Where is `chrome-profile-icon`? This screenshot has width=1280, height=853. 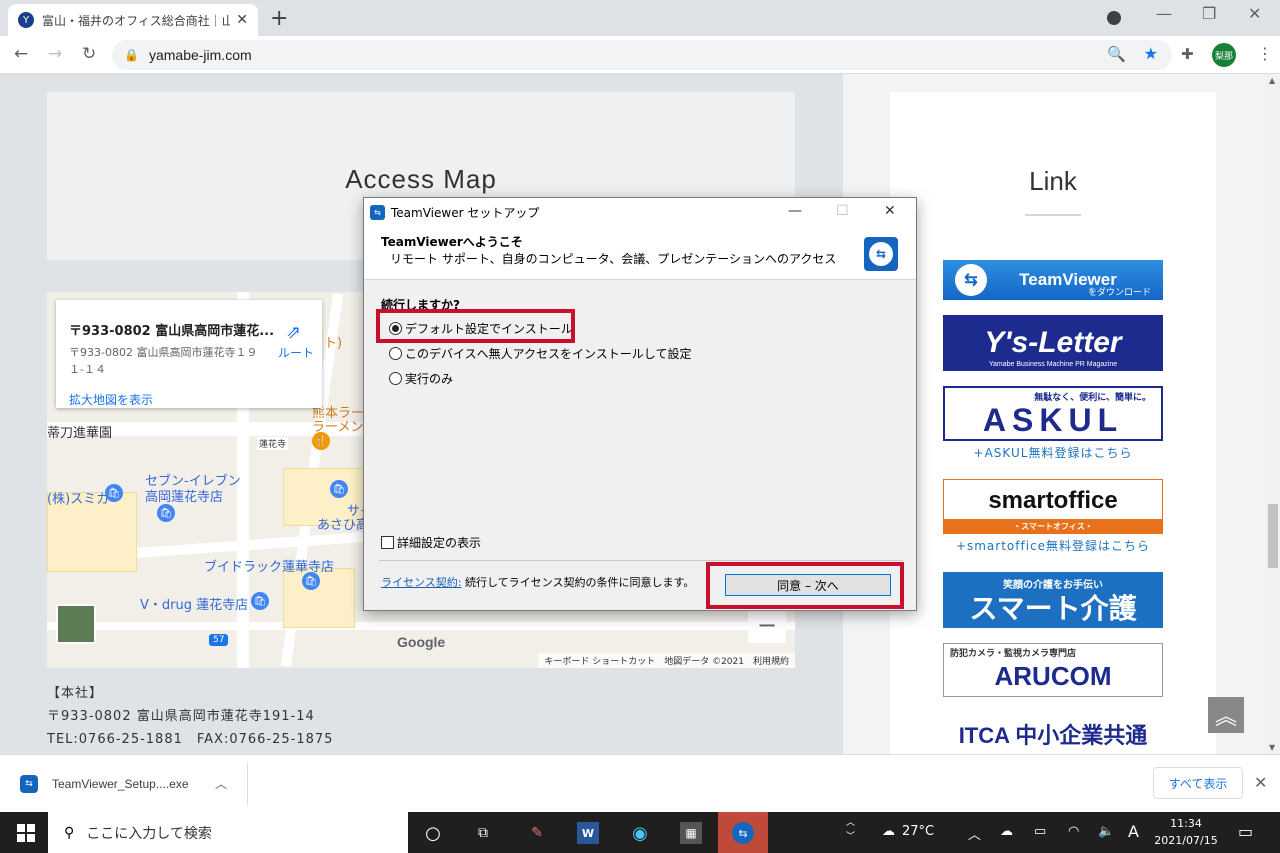 chrome-profile-icon is located at coordinates (1114, 18).